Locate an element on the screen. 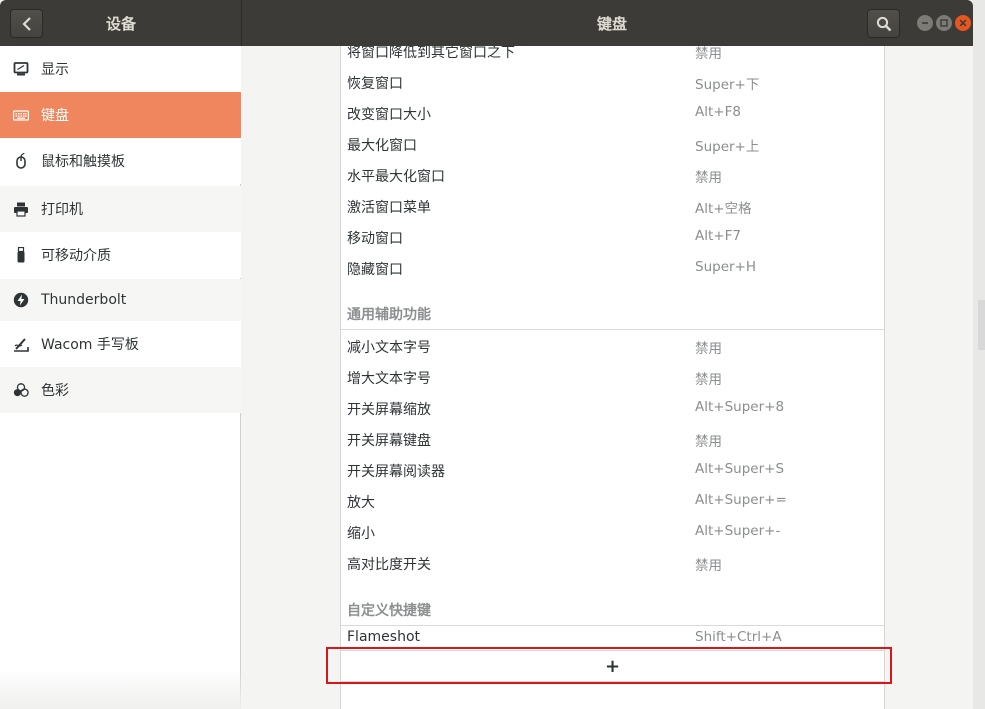 The width and height of the screenshot is (985, 709). shortcut-name: 最大化窗口 is located at coordinates (382, 146).